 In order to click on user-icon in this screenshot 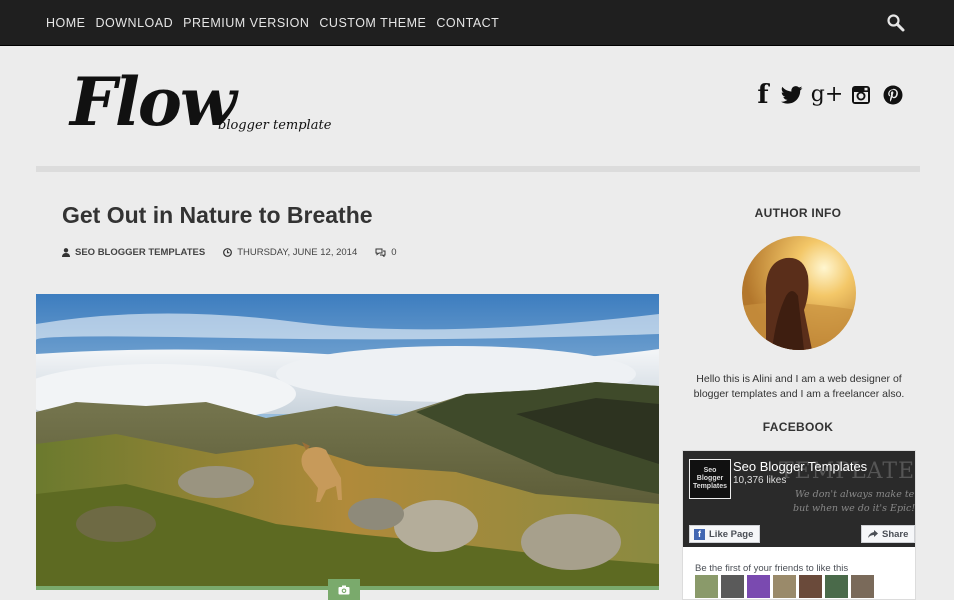, I will do `click(66, 252)`.